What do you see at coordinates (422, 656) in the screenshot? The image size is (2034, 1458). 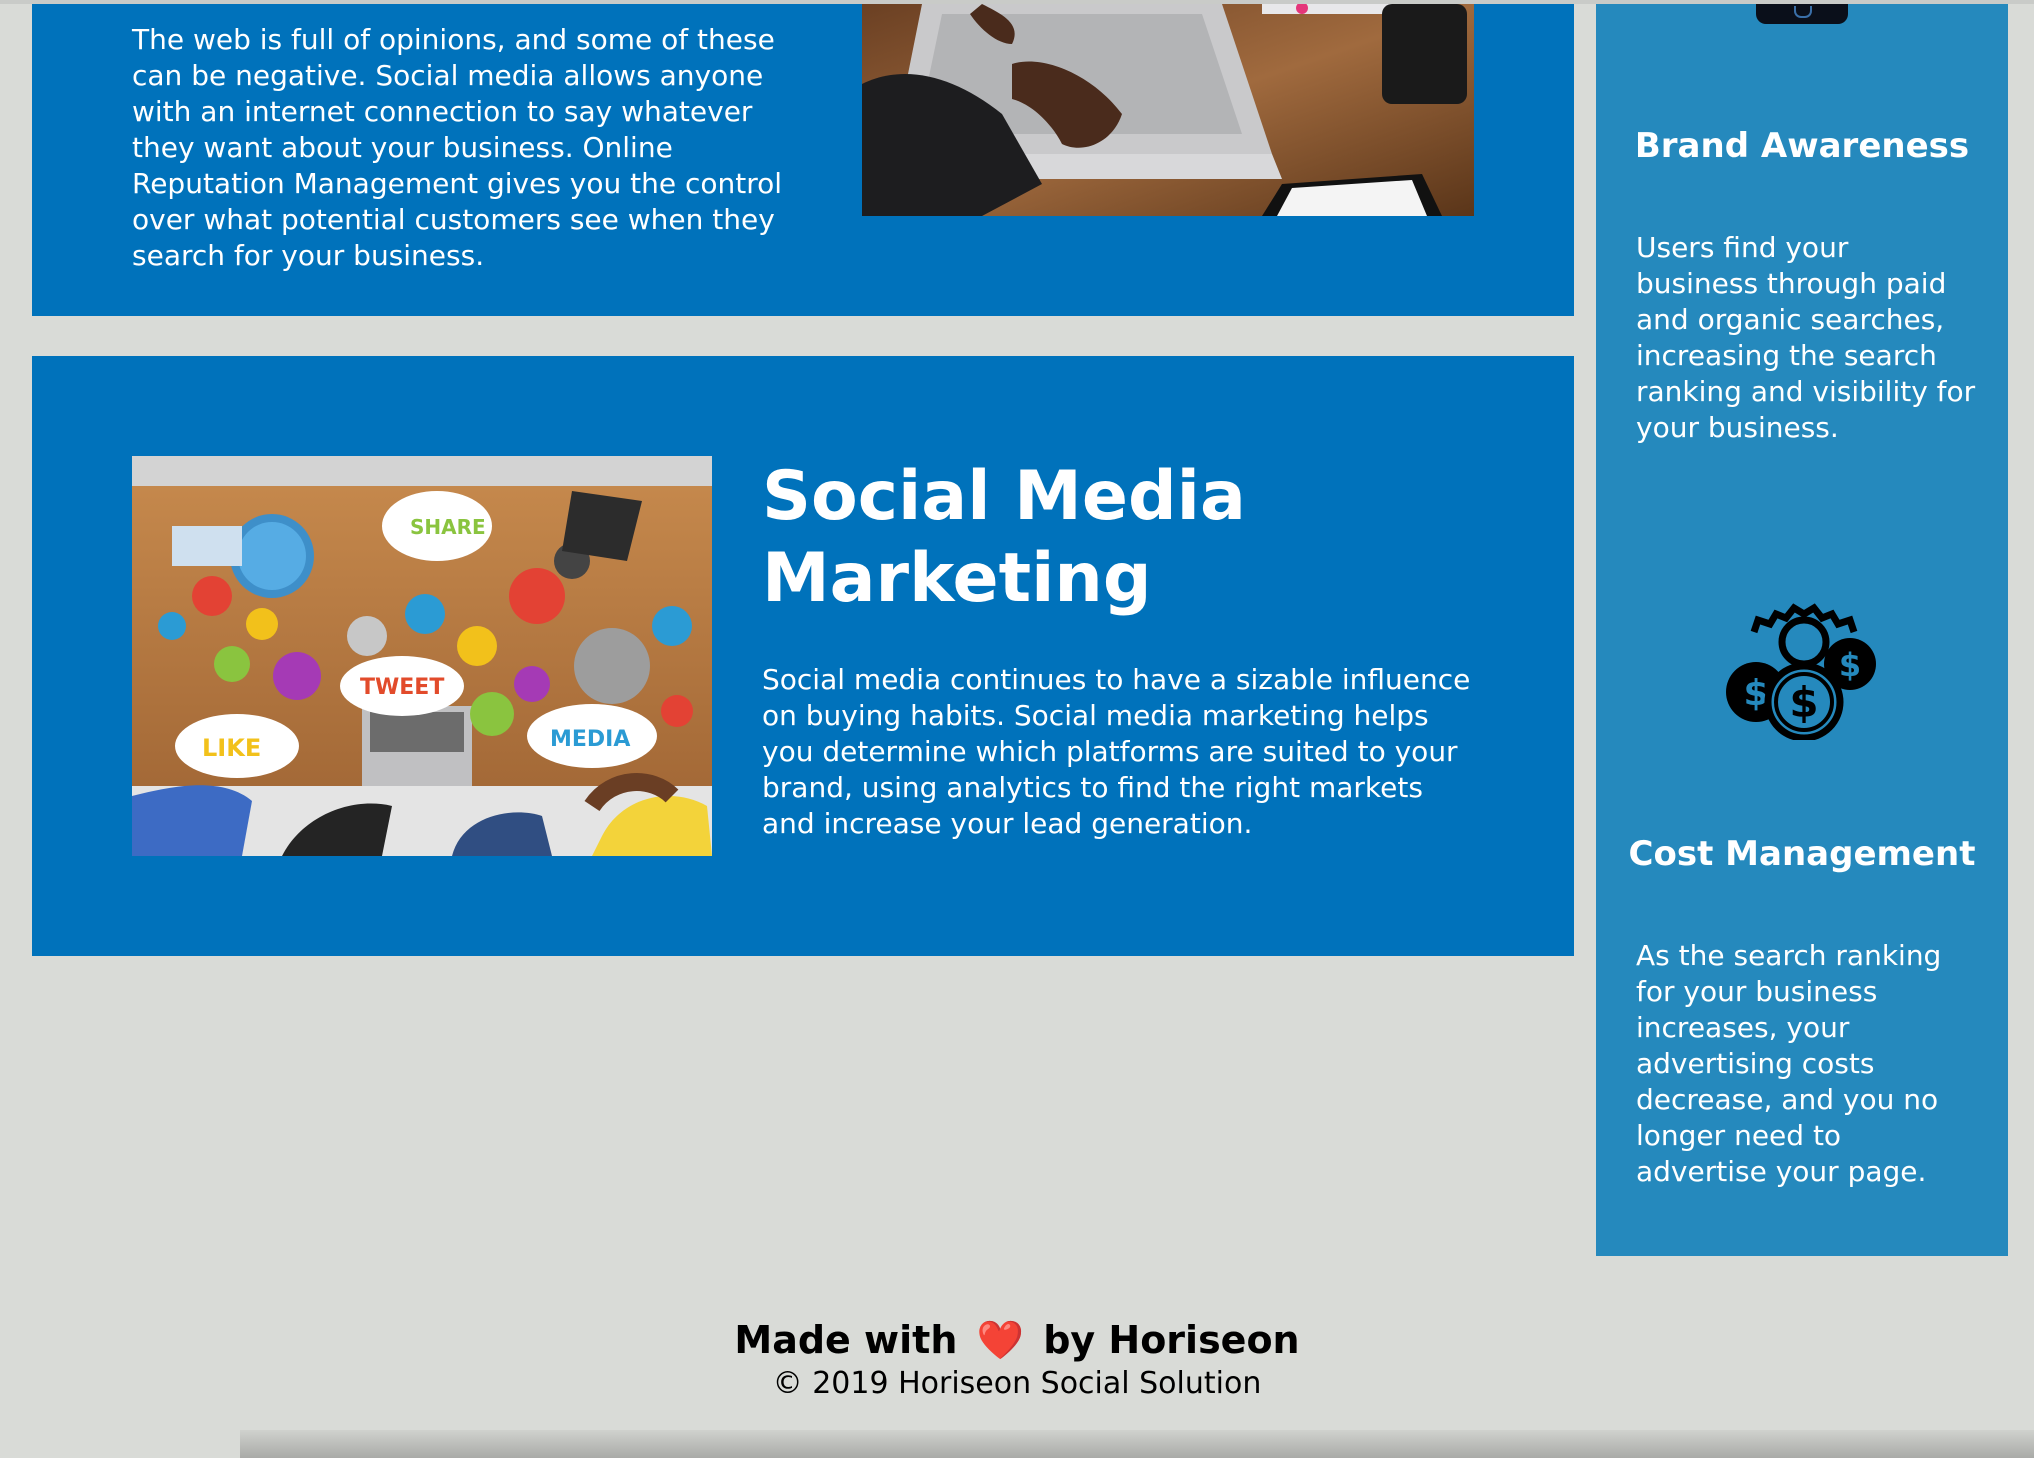 I see `smm-social-table-image: SHARE TWEET LIKE MEDIA` at bounding box center [422, 656].